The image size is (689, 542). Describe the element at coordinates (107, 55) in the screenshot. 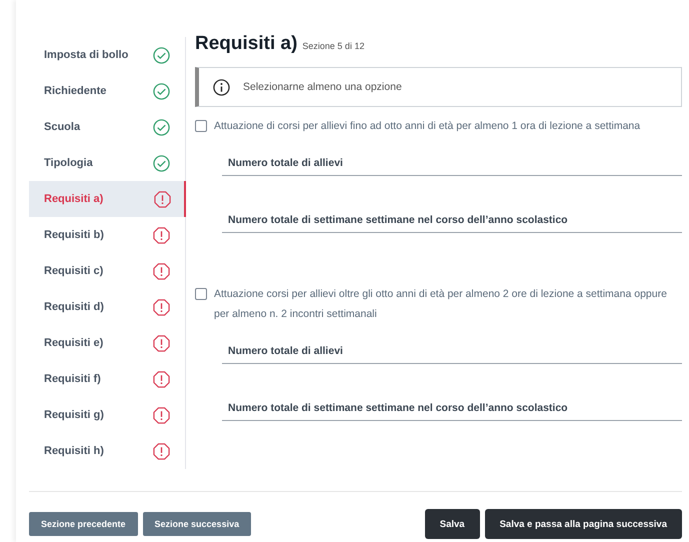

I see `sidebar-item: Imposta di bollo` at that location.